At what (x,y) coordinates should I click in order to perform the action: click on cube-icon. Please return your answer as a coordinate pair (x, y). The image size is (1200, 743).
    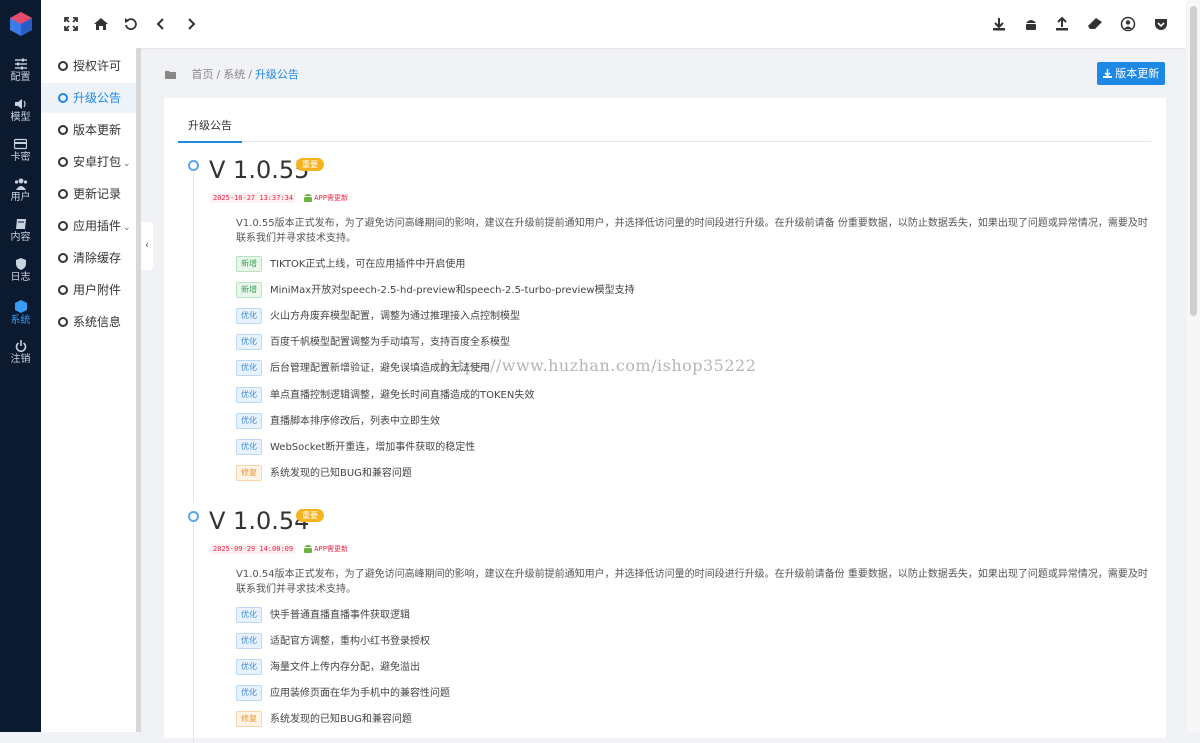
    Looking at the image, I should click on (20, 306).